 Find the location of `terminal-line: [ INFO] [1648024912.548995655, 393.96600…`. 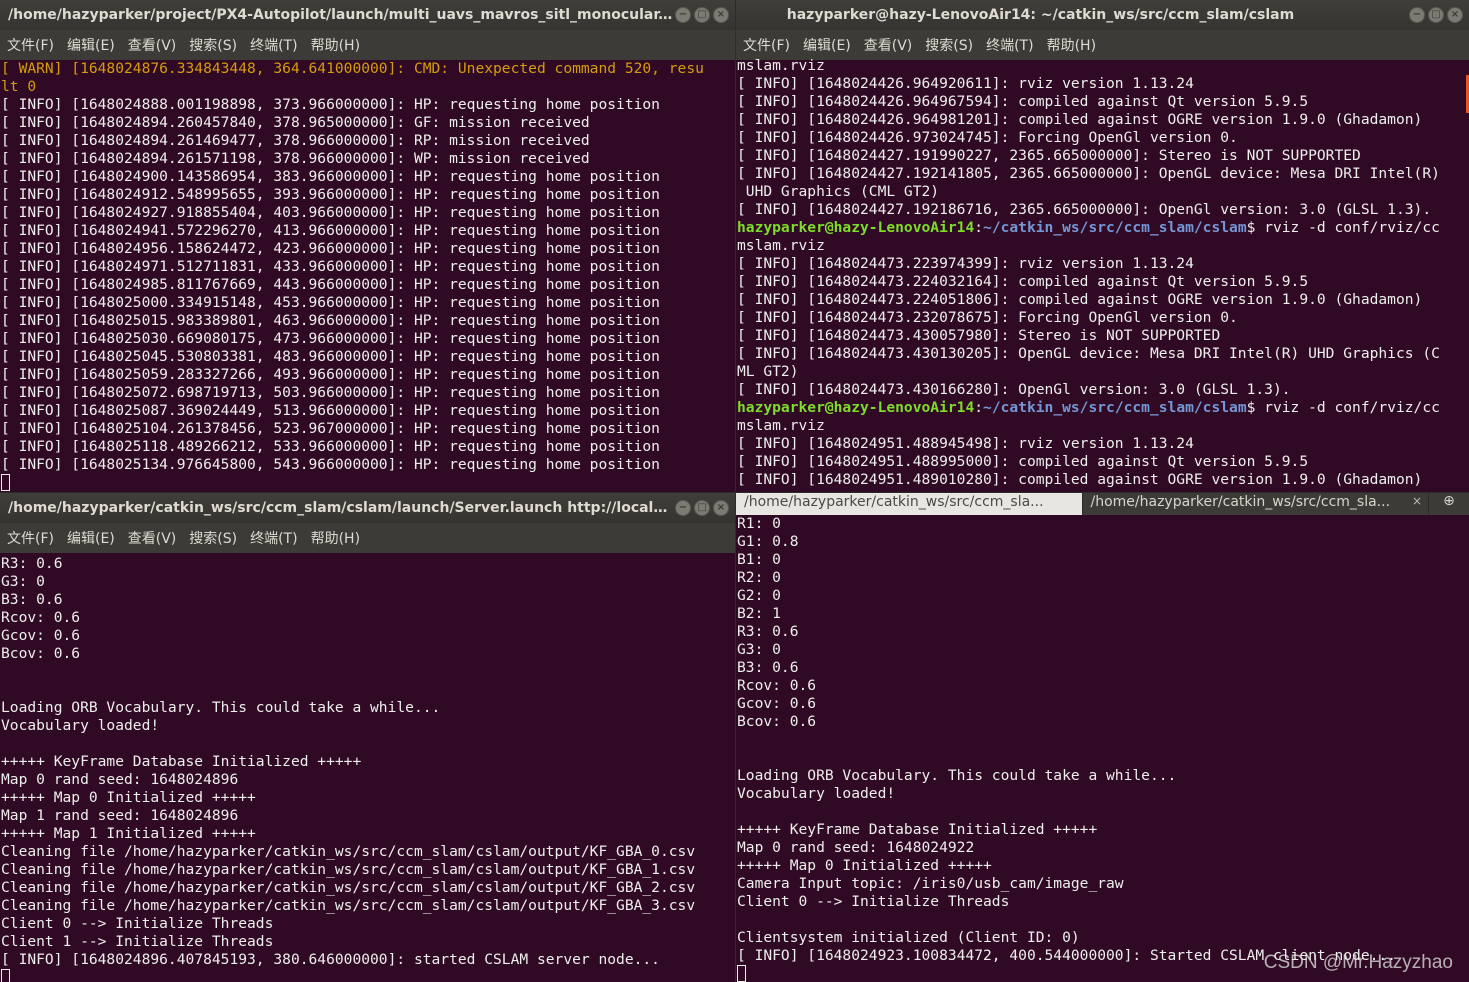

terminal-line: [ INFO] [1648024912.548995655, 393.96600… is located at coordinates (330, 194).